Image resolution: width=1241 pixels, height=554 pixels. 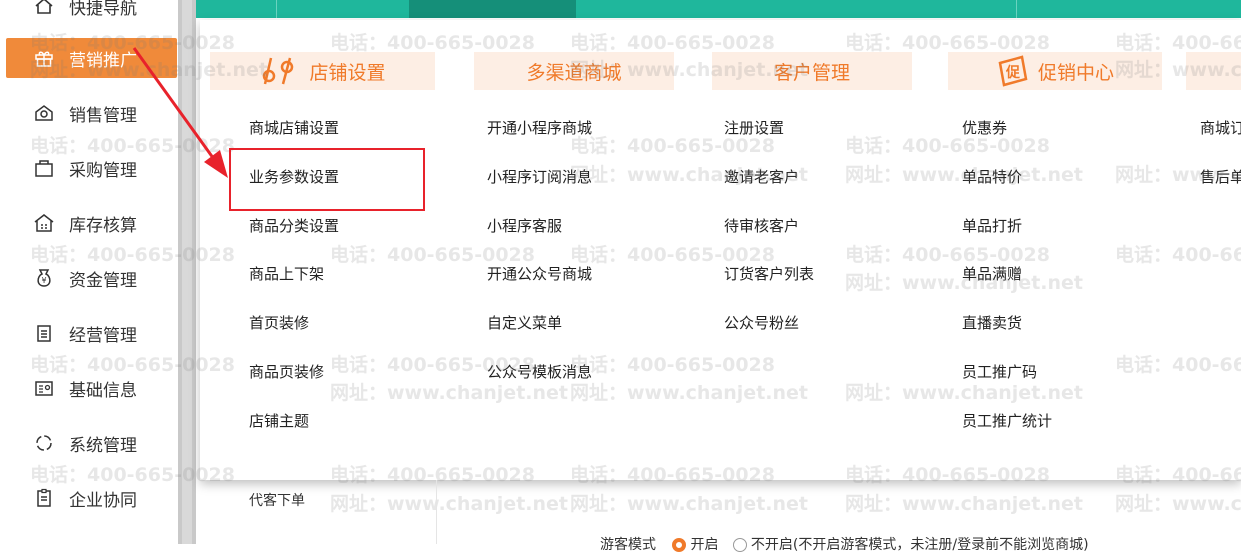 What do you see at coordinates (347, 72) in the screenshot?
I see `column-title: 店铺设置` at bounding box center [347, 72].